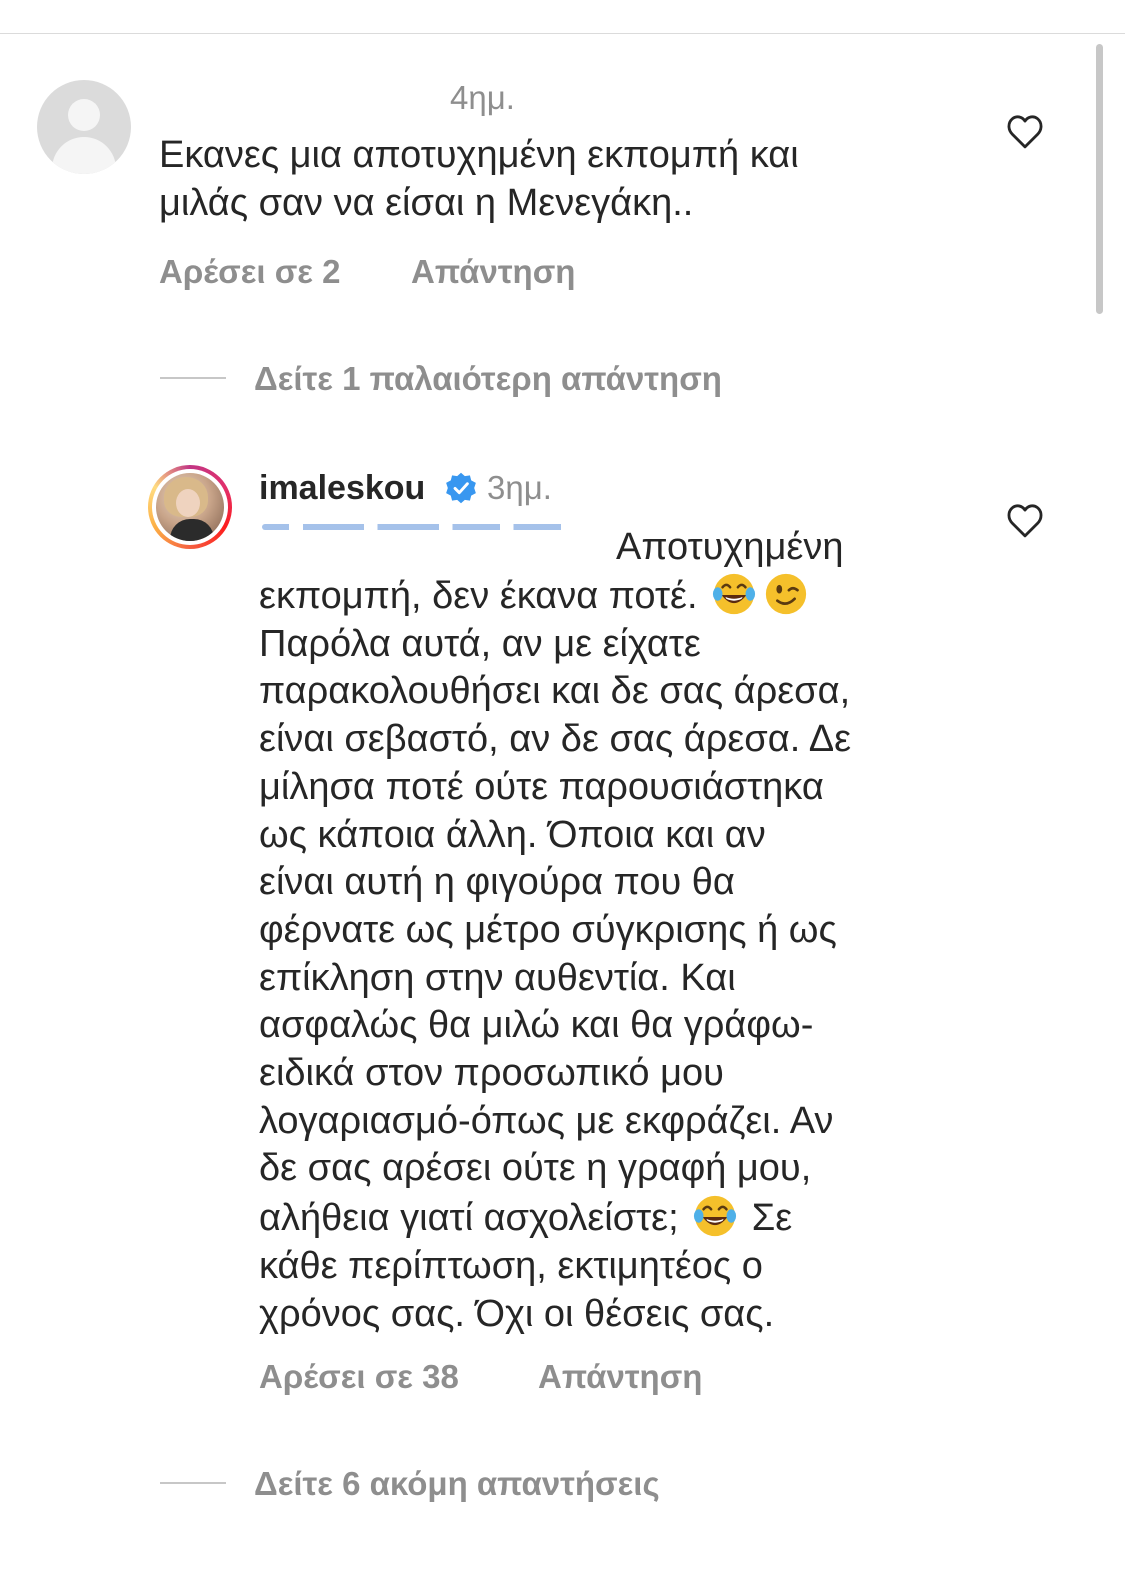 The image size is (1125, 1583). I want to click on likes-count-button: Αρέσει σε 38, so click(359, 1377).